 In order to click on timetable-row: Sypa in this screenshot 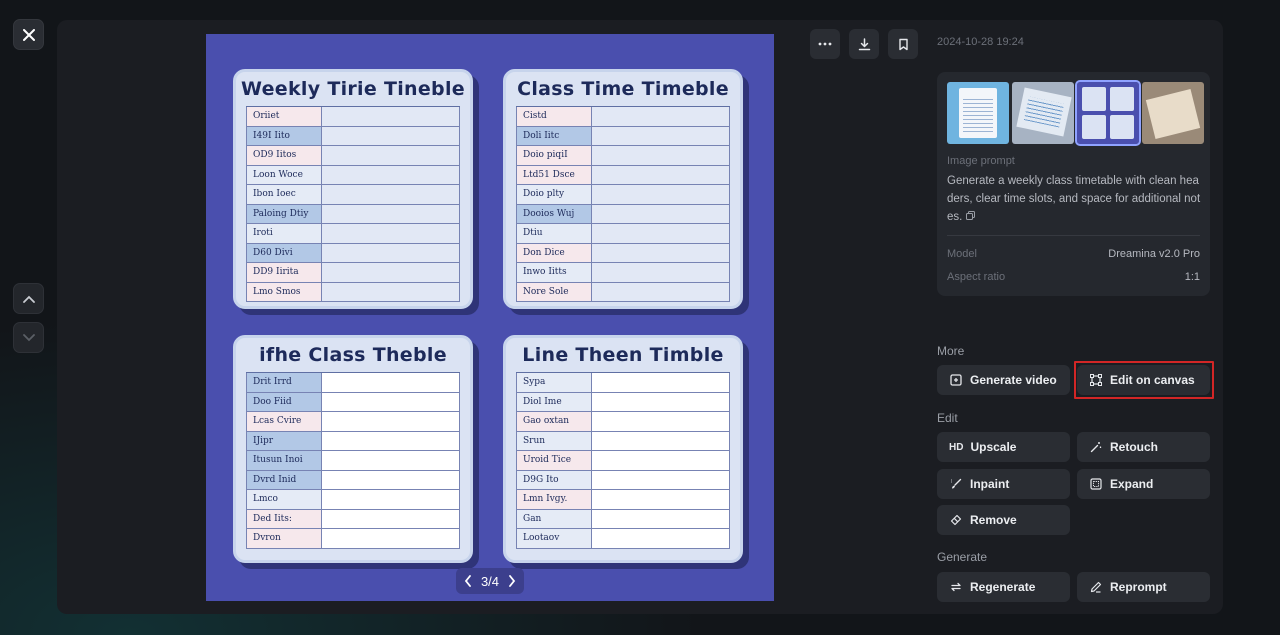, I will do `click(623, 383)`.